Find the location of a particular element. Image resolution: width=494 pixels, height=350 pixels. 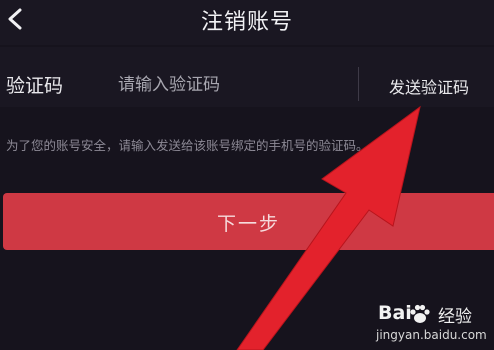

header-bar: 注销账号 is located at coordinates (247, 22).